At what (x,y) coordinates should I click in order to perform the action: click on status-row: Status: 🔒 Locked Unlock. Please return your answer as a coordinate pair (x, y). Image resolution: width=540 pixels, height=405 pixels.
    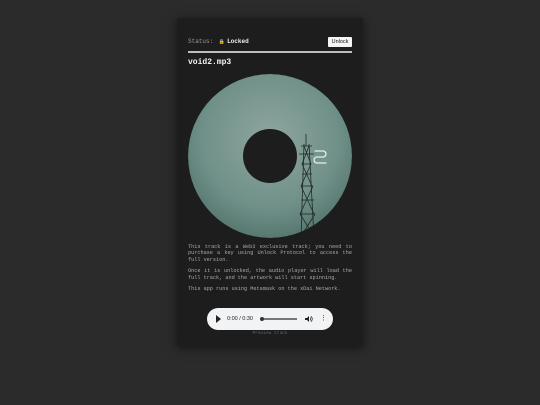
    Looking at the image, I should click on (270, 42).